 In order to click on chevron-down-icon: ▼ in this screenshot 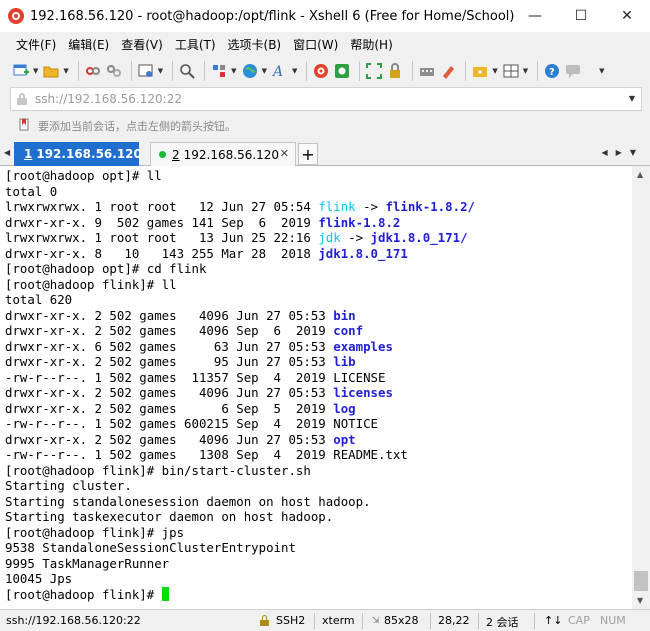, I will do `click(632, 98)`.